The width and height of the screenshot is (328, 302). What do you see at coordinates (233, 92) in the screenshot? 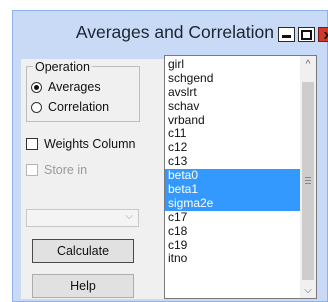
I see `list-item: avslrt` at bounding box center [233, 92].